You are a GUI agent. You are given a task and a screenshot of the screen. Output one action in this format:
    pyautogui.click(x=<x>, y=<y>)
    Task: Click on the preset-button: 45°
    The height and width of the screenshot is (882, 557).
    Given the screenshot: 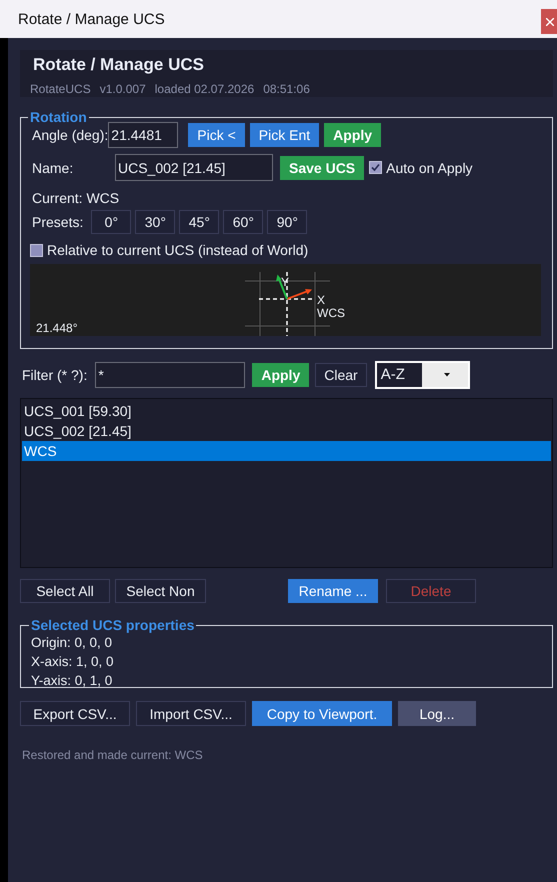 What is the action you would take?
    pyautogui.click(x=199, y=222)
    